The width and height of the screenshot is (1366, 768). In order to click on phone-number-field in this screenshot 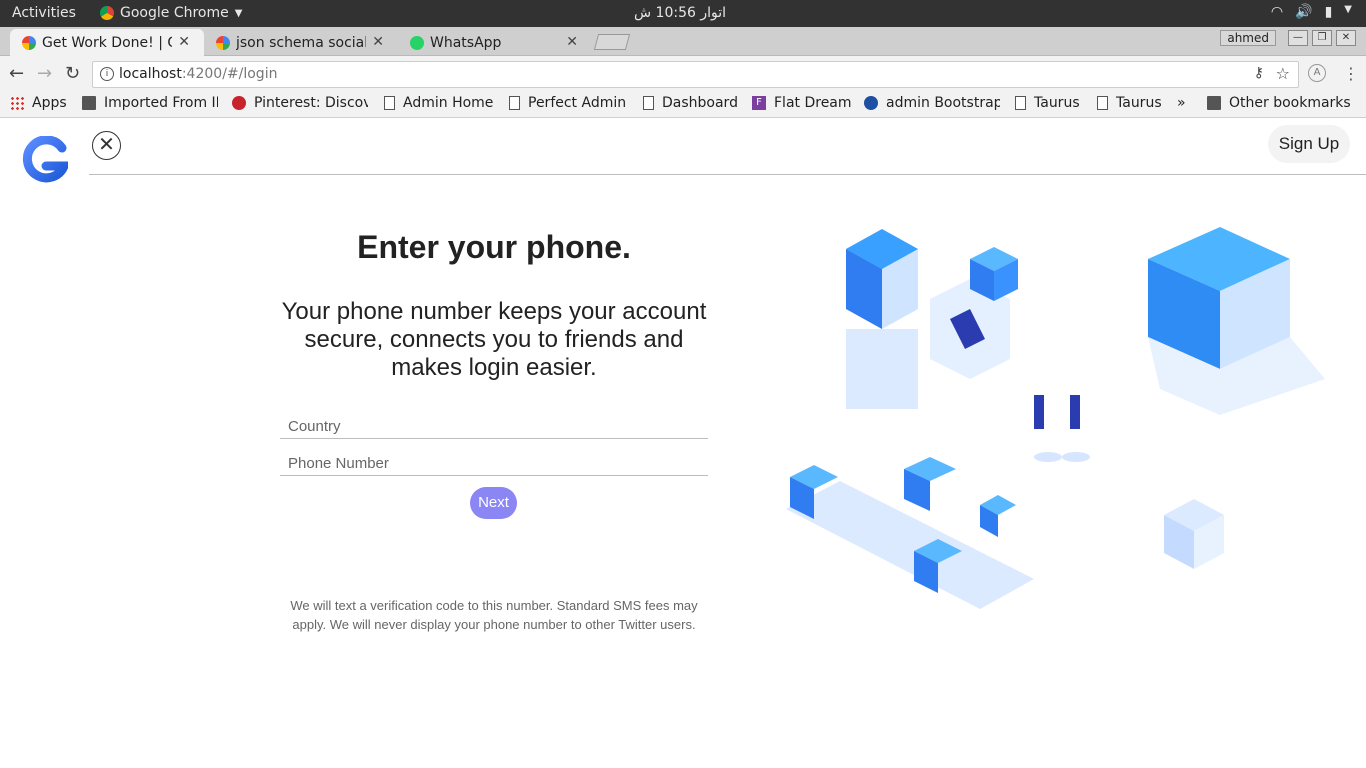, I will do `click(494, 464)`.